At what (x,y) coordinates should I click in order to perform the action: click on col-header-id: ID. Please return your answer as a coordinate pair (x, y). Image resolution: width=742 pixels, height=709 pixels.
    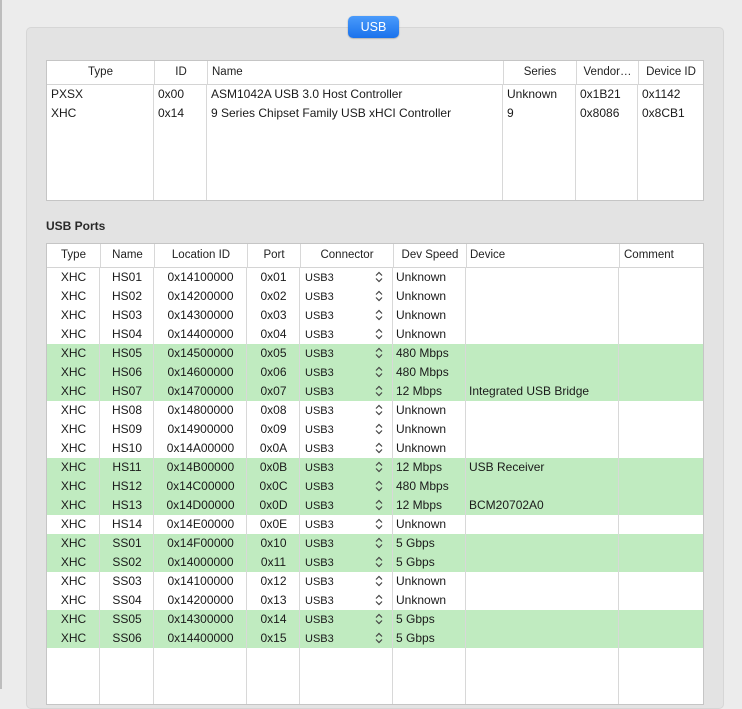
    Looking at the image, I should click on (180, 72).